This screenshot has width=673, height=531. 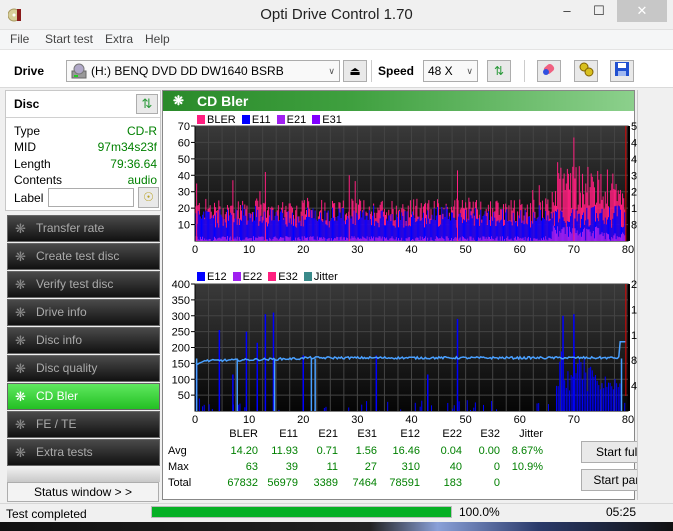 What do you see at coordinates (336, 40) in the screenshot?
I see `menu-bar: File Start test Extra Help` at bounding box center [336, 40].